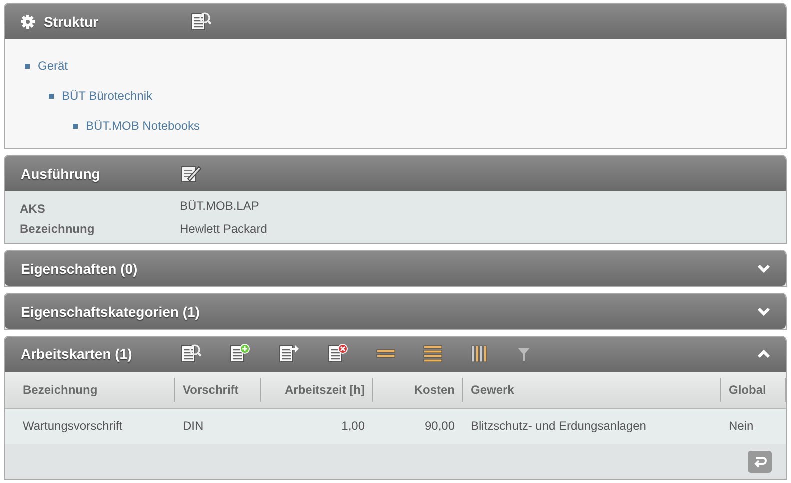 This screenshot has height=483, width=791. What do you see at coordinates (592, 390) in the screenshot?
I see `column-header: Gewerk` at bounding box center [592, 390].